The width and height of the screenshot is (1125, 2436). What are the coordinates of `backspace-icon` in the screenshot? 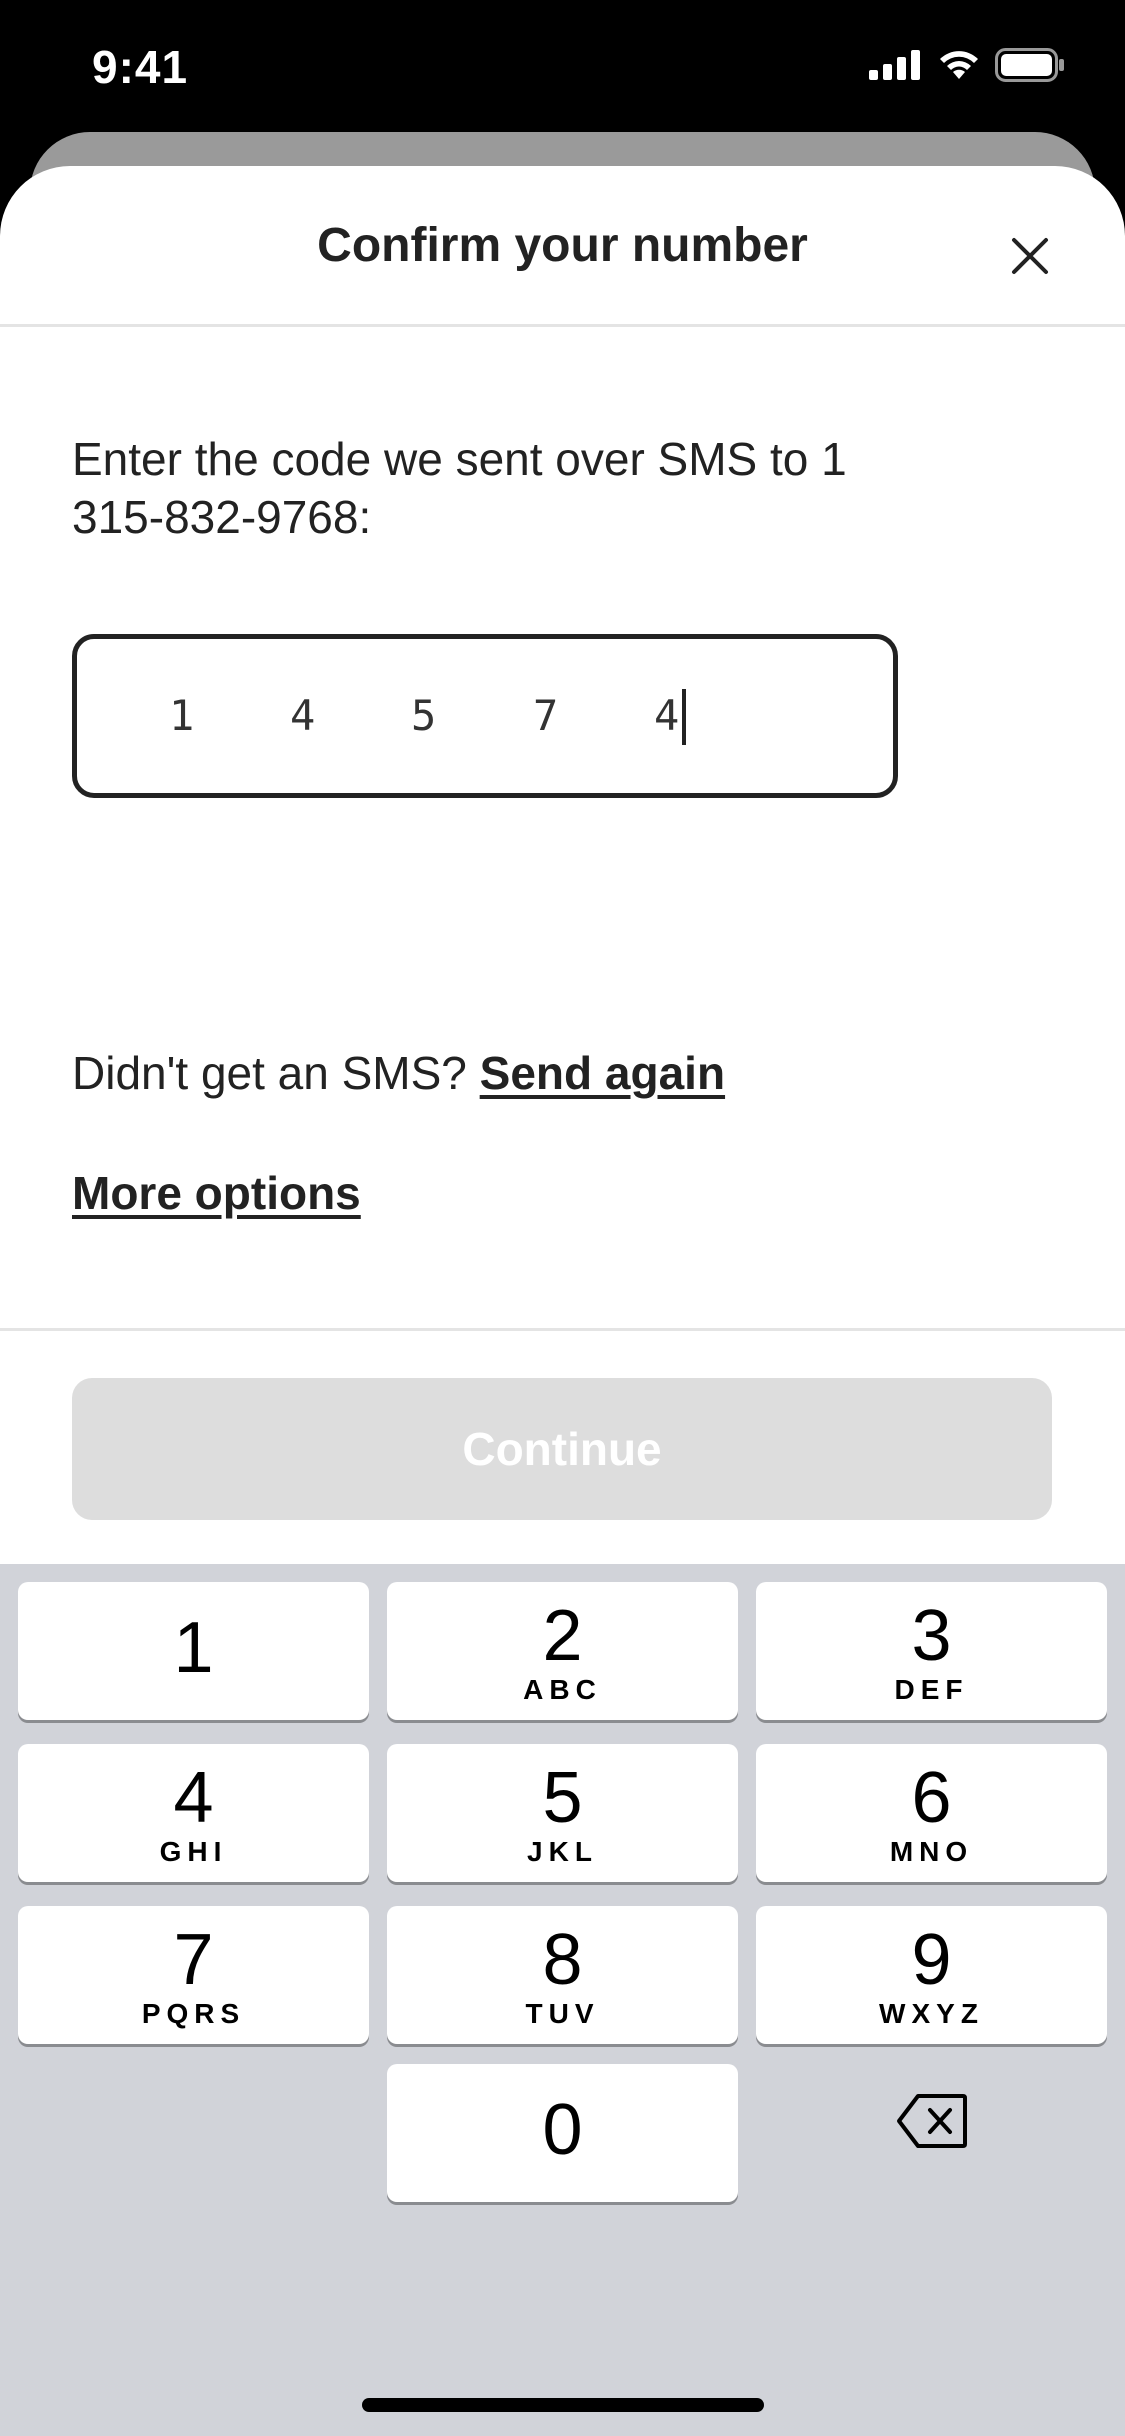 It's located at (931, 2121).